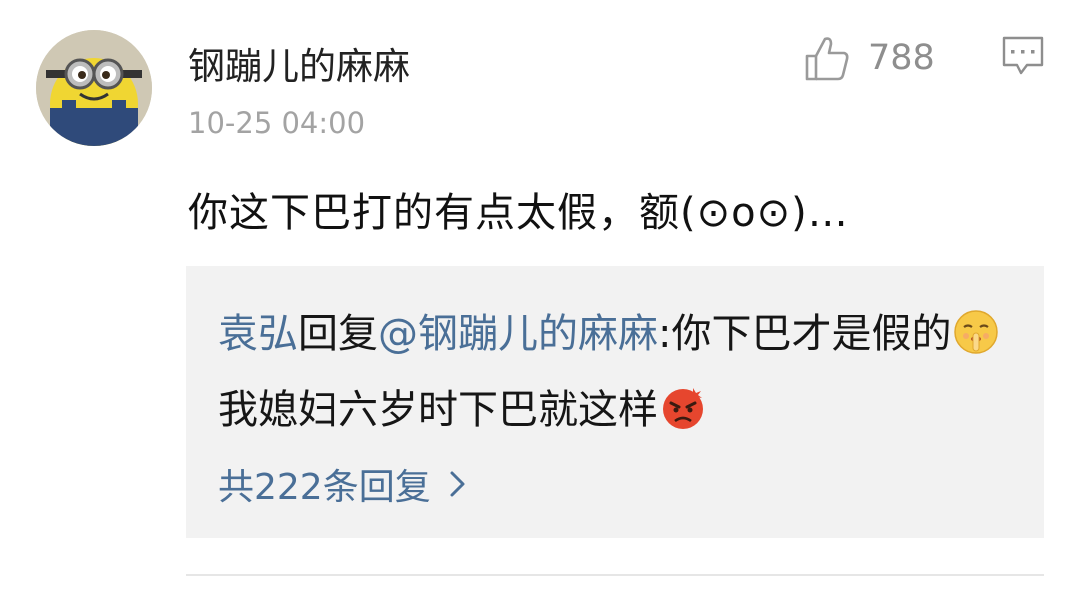  I want to click on more-replies-label: 共222条回复, so click(324, 487).